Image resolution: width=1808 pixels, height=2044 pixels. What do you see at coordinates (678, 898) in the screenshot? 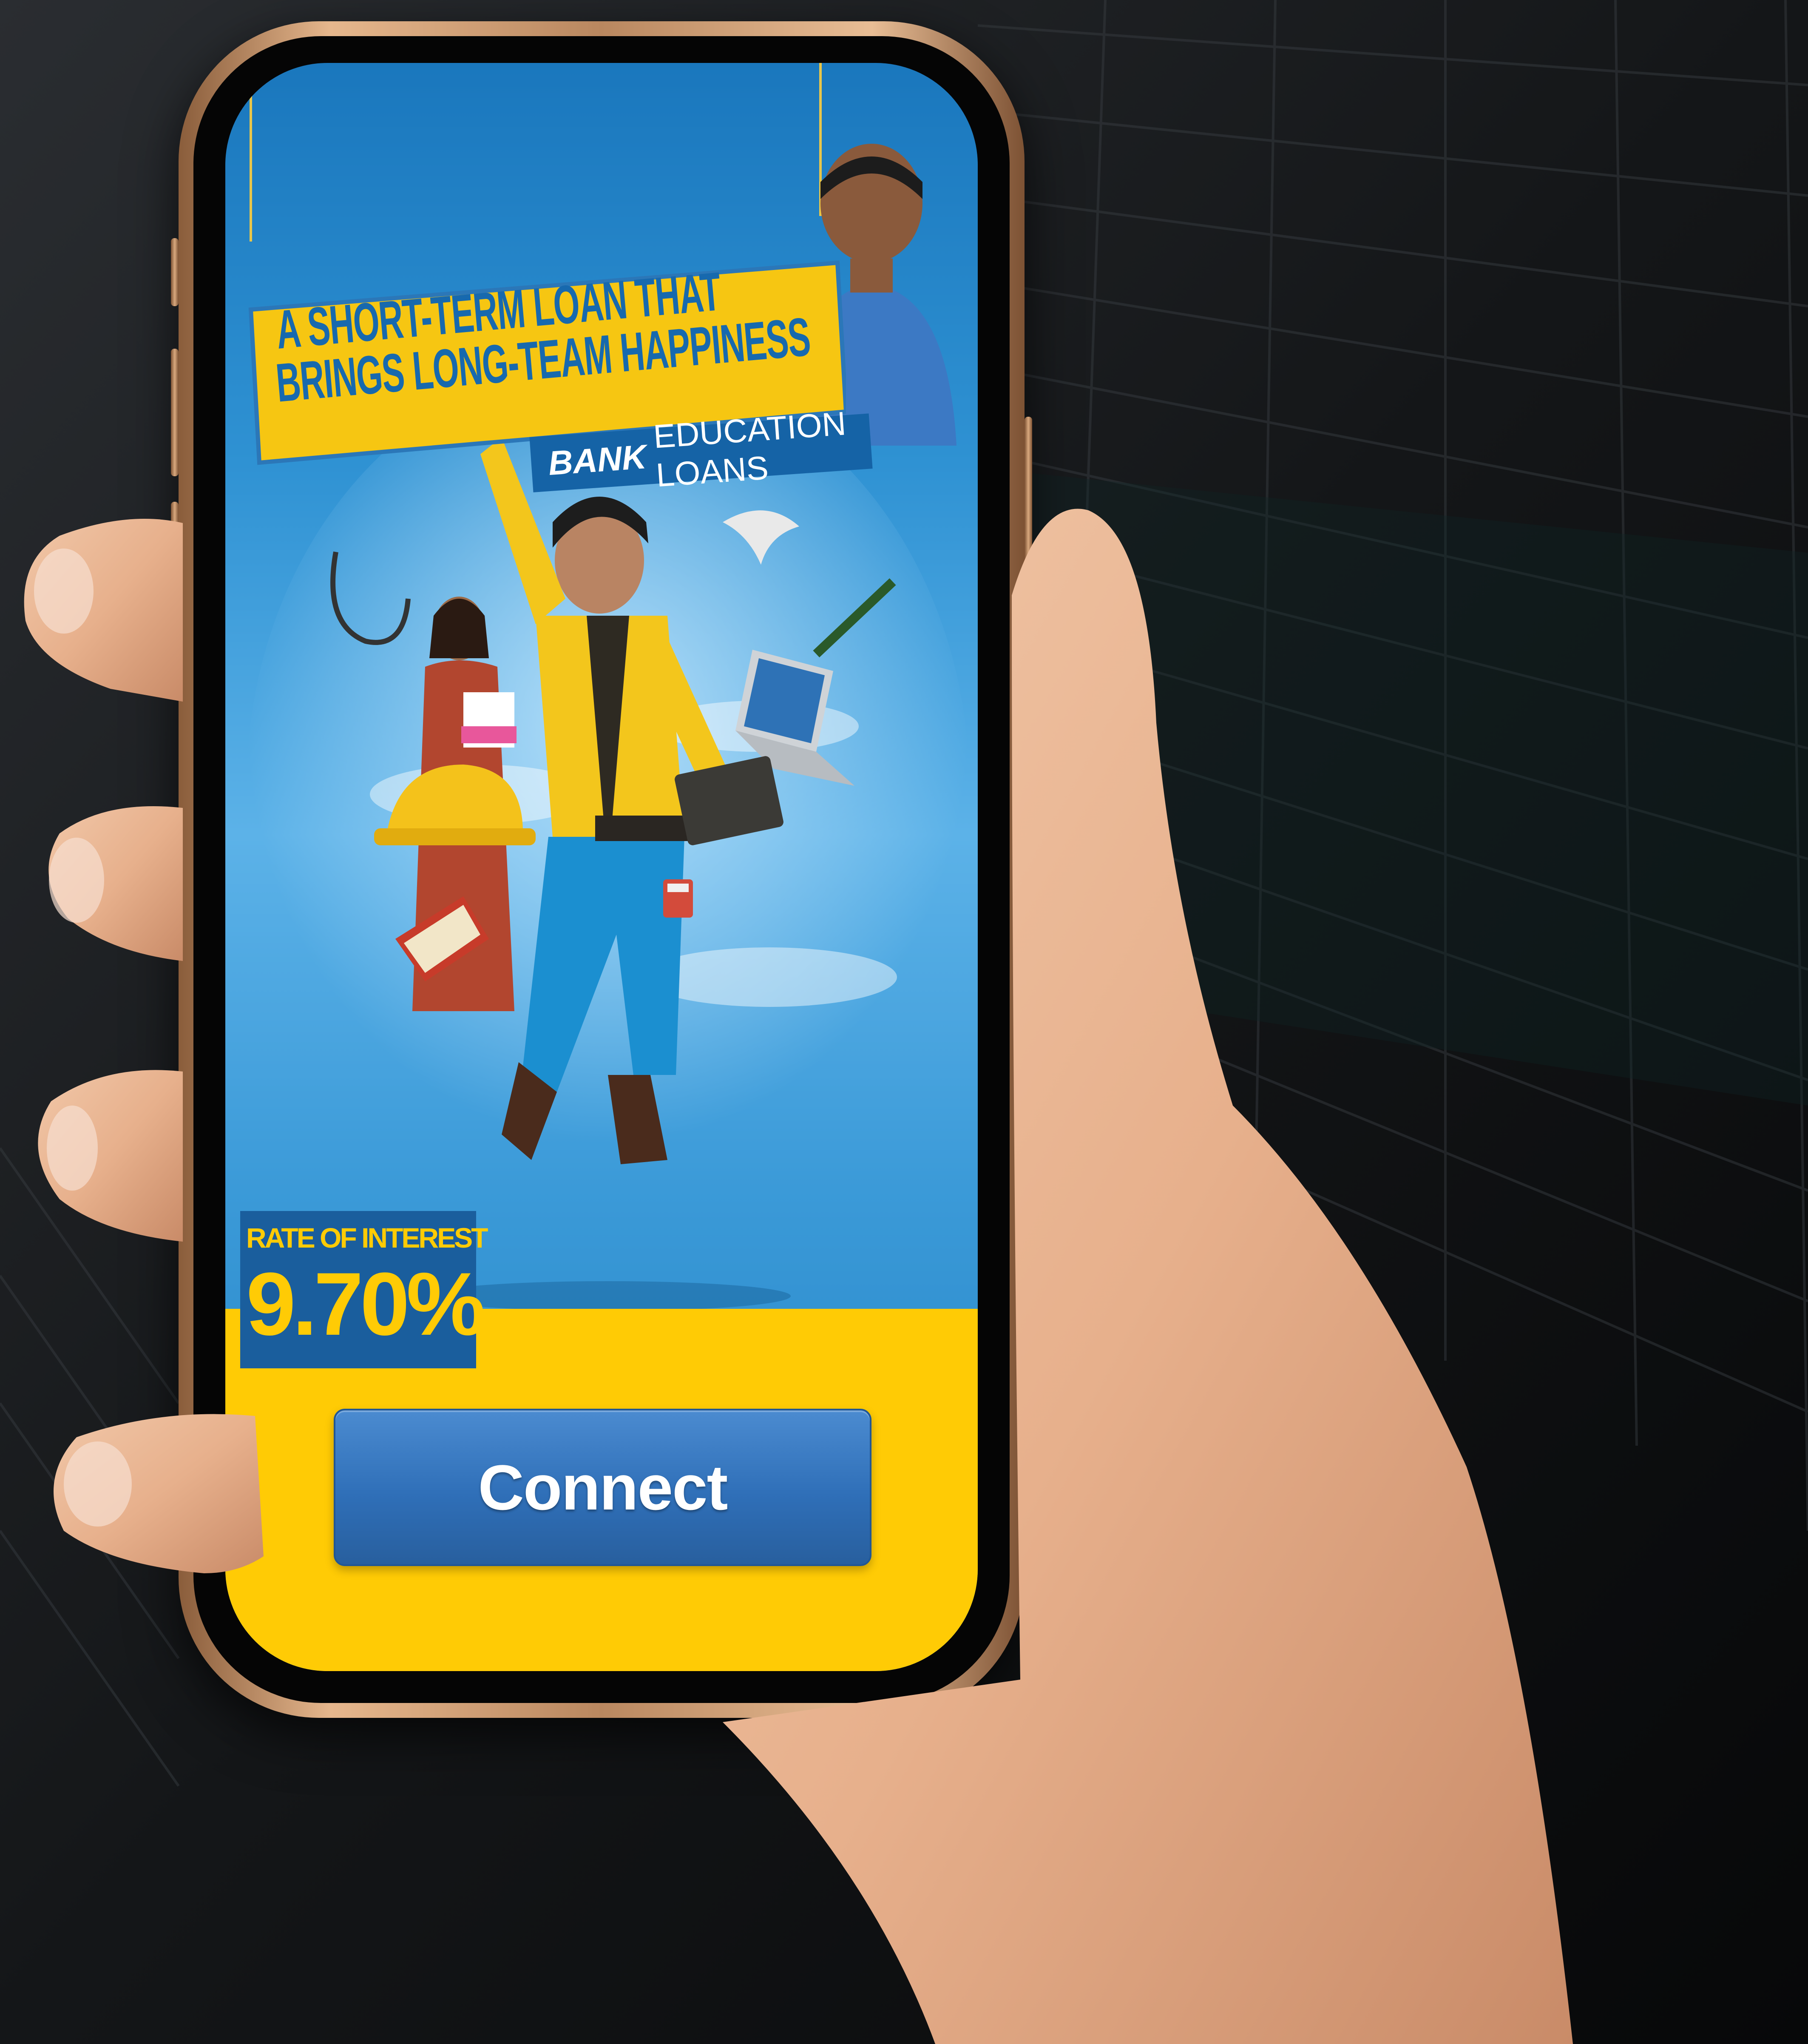
I see `calculator-illustration` at bounding box center [678, 898].